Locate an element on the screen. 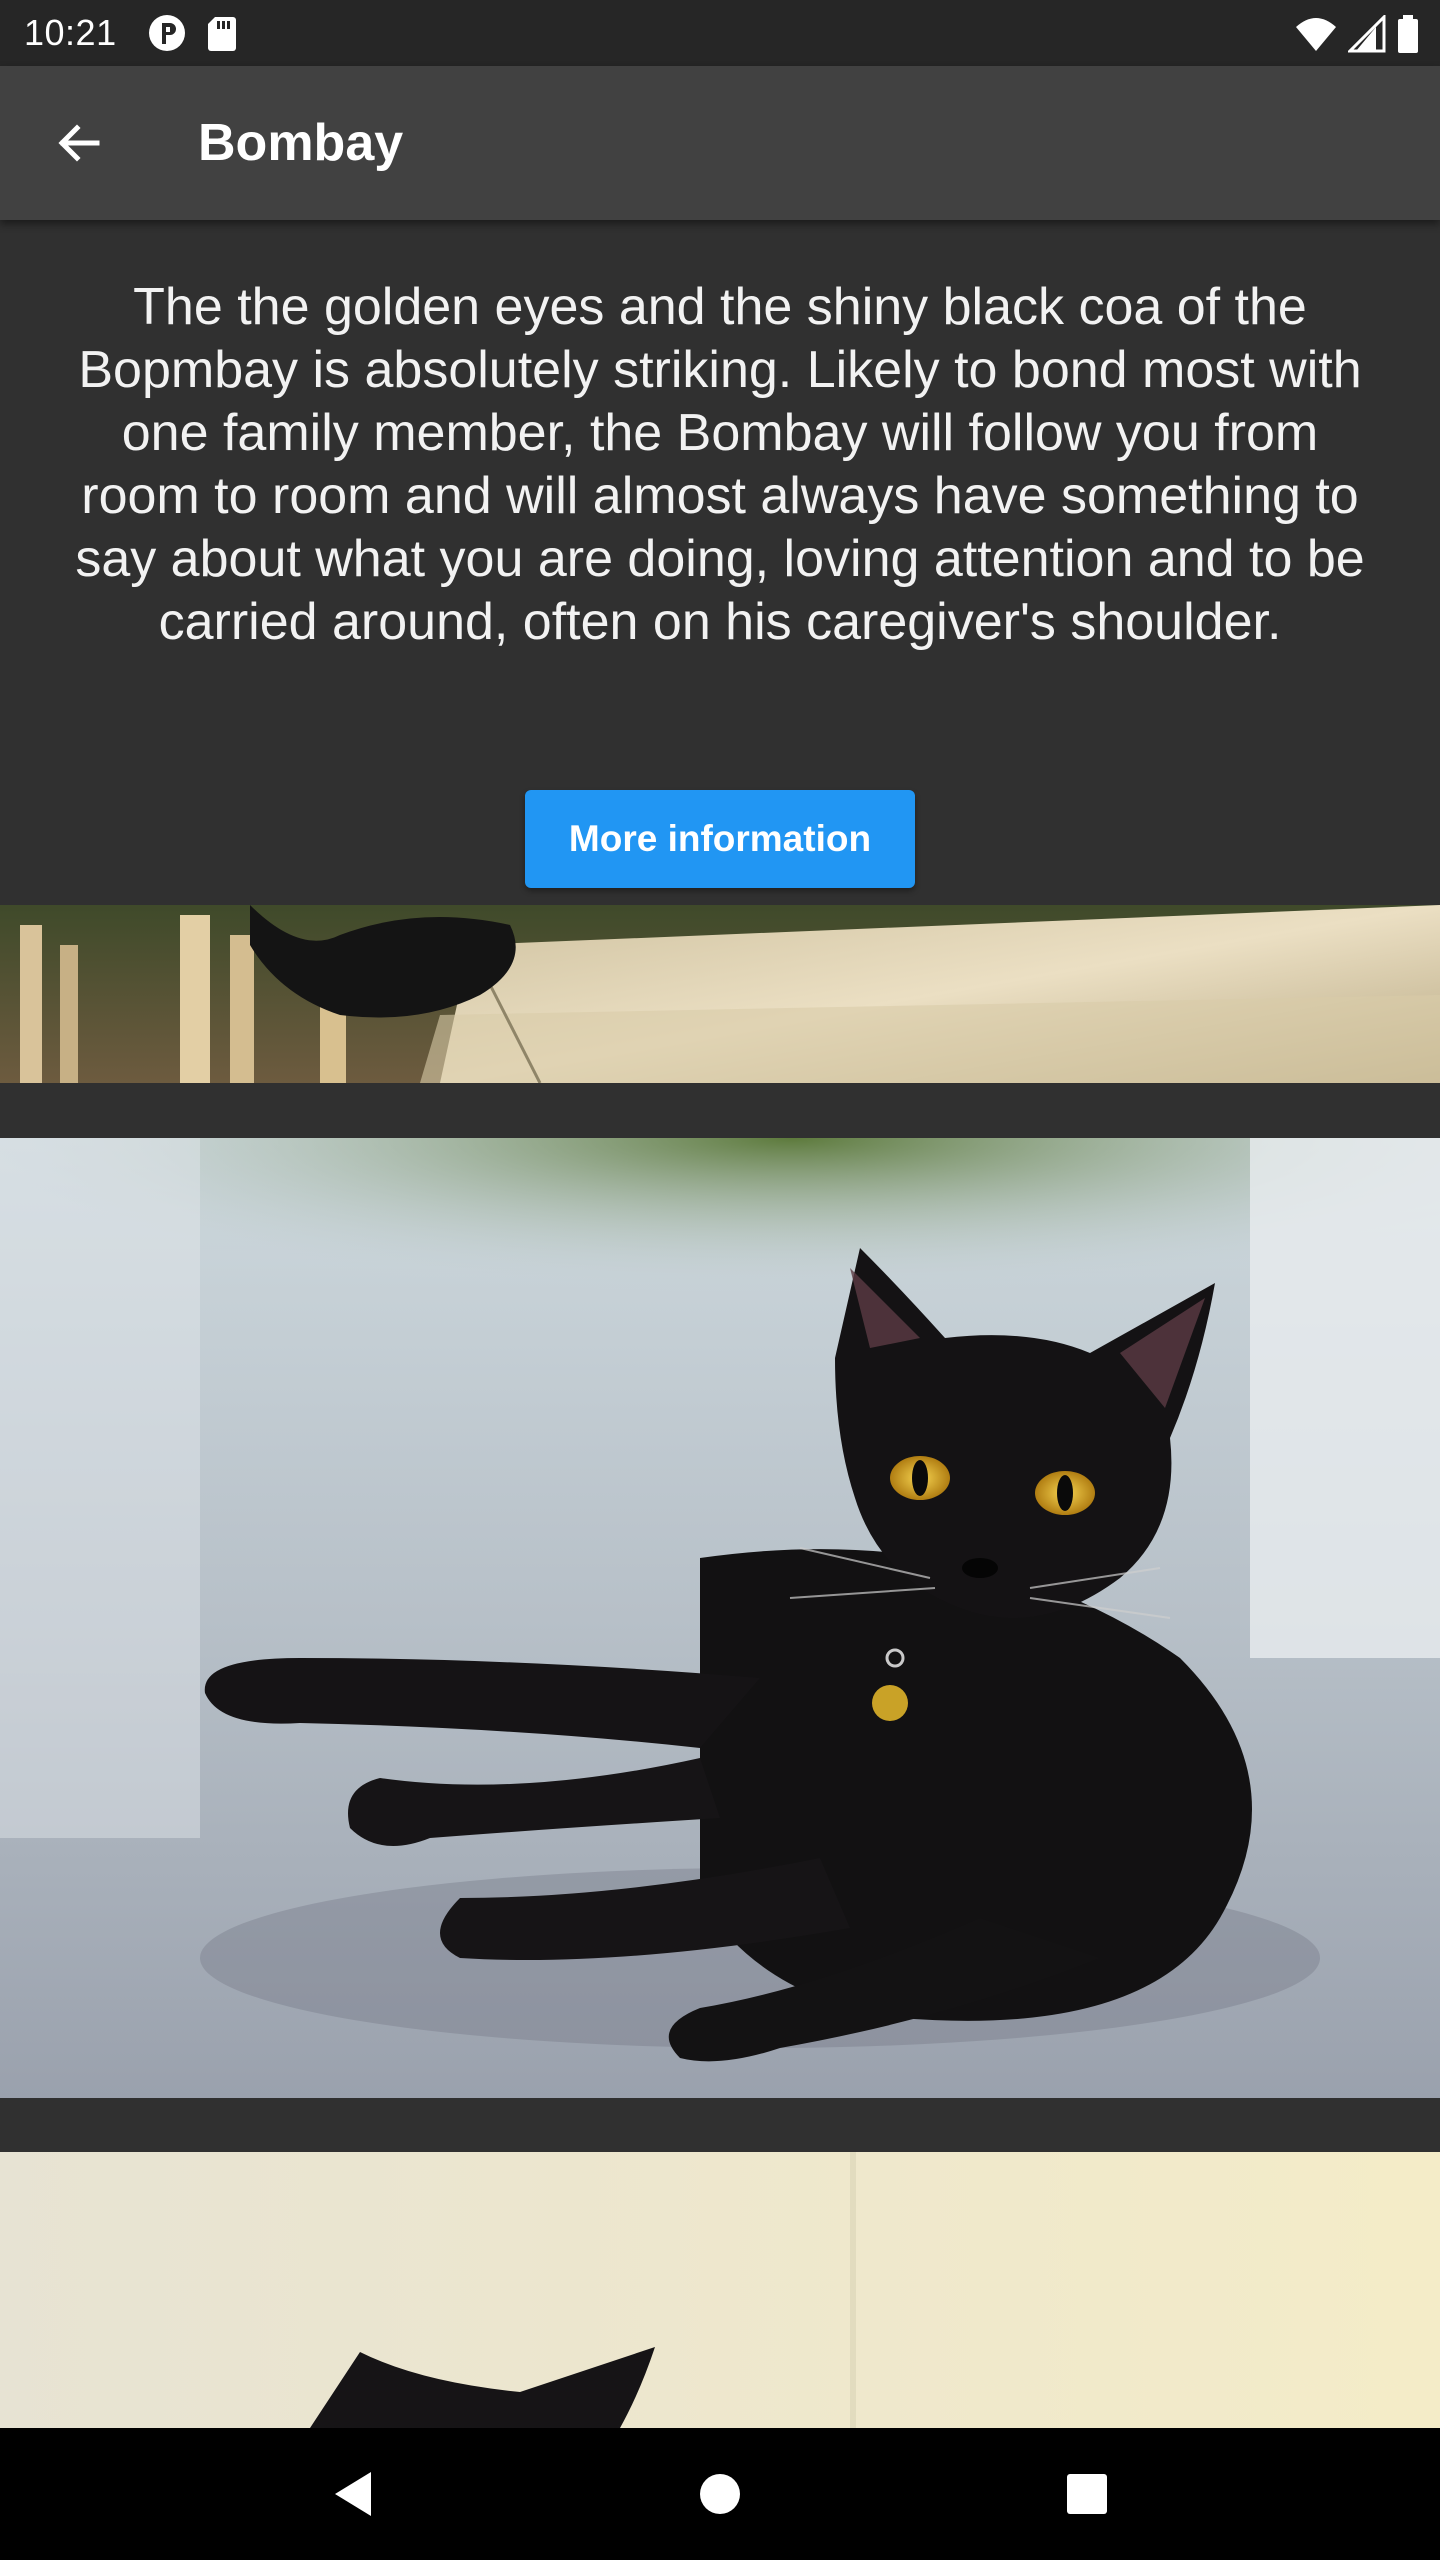  home-circle-icon is located at coordinates (719, 2494).